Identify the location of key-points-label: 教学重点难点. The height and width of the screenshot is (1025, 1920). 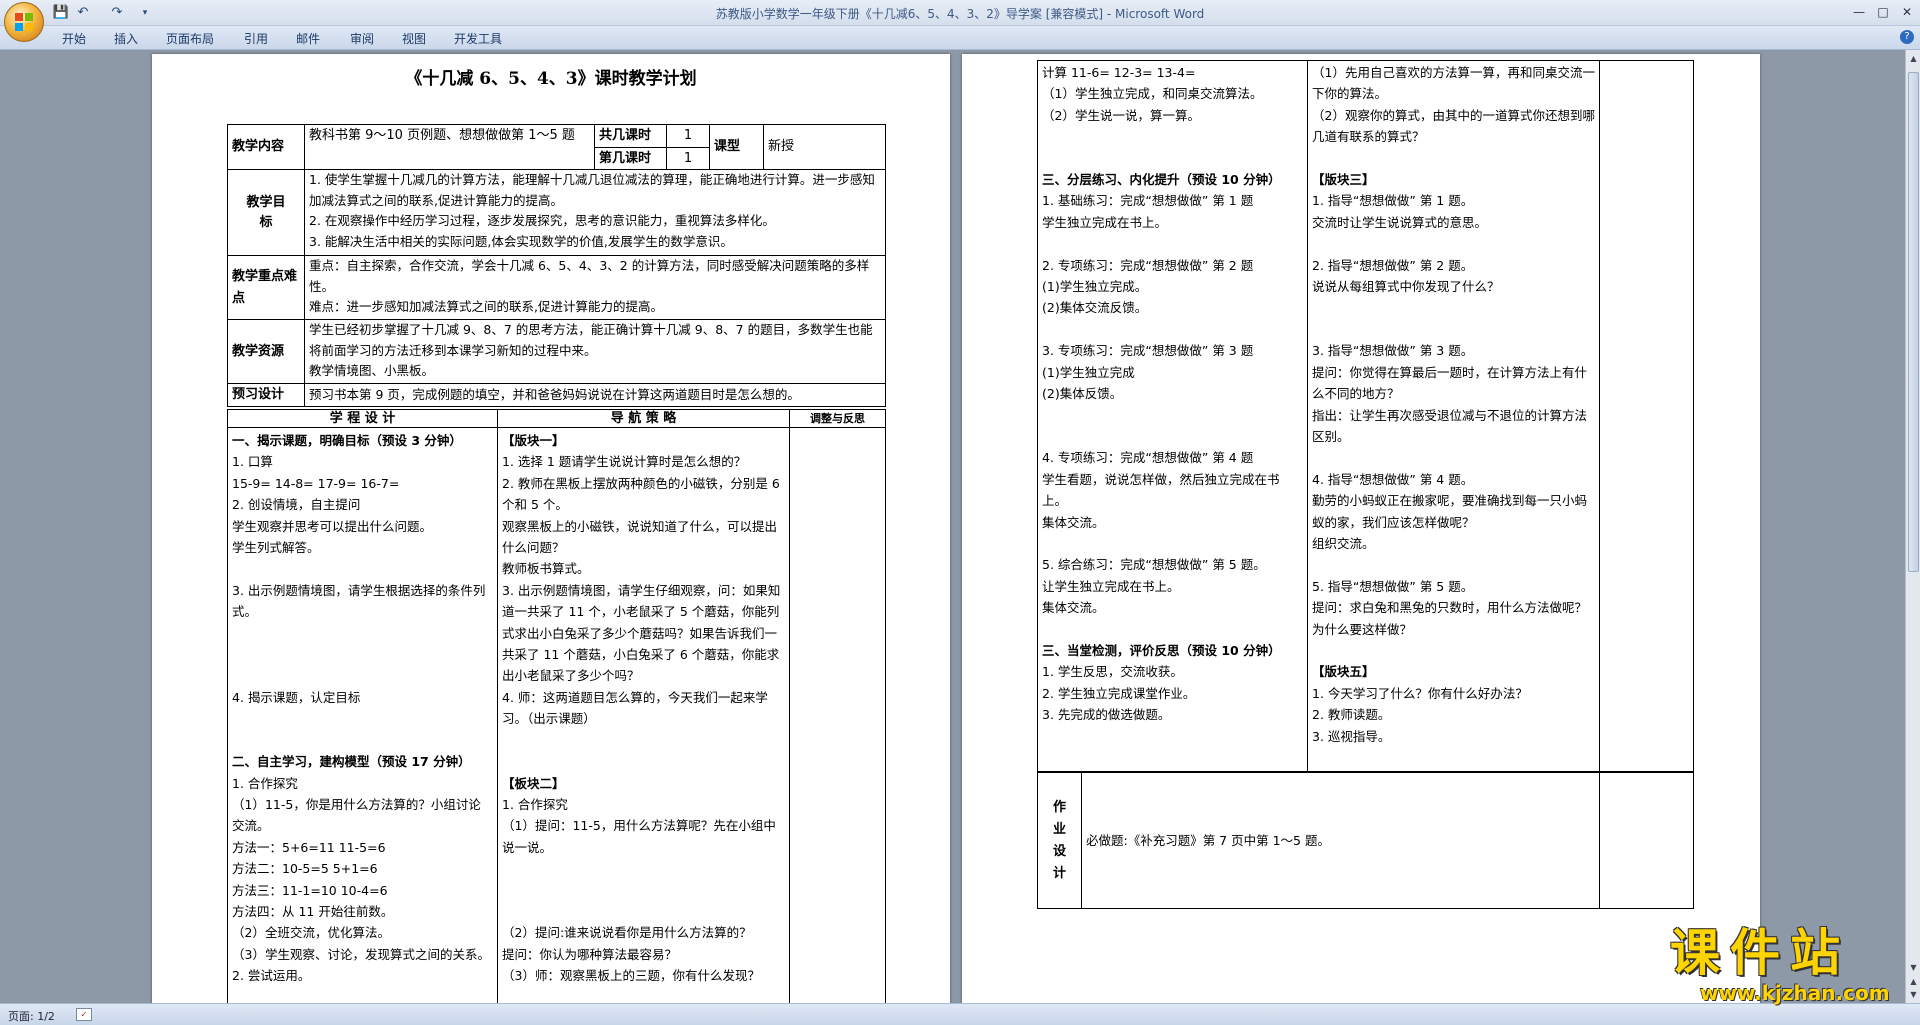
(266, 287).